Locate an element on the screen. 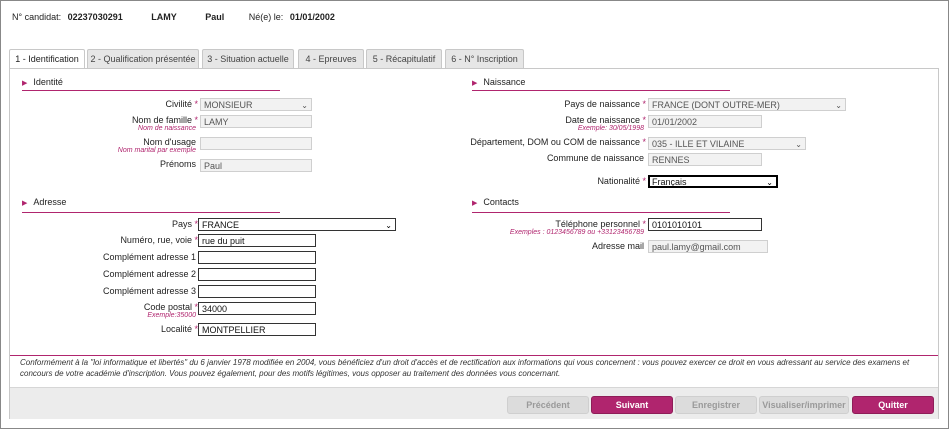 The width and height of the screenshot is (949, 429). localite-label: Localité * is located at coordinates (179, 329).